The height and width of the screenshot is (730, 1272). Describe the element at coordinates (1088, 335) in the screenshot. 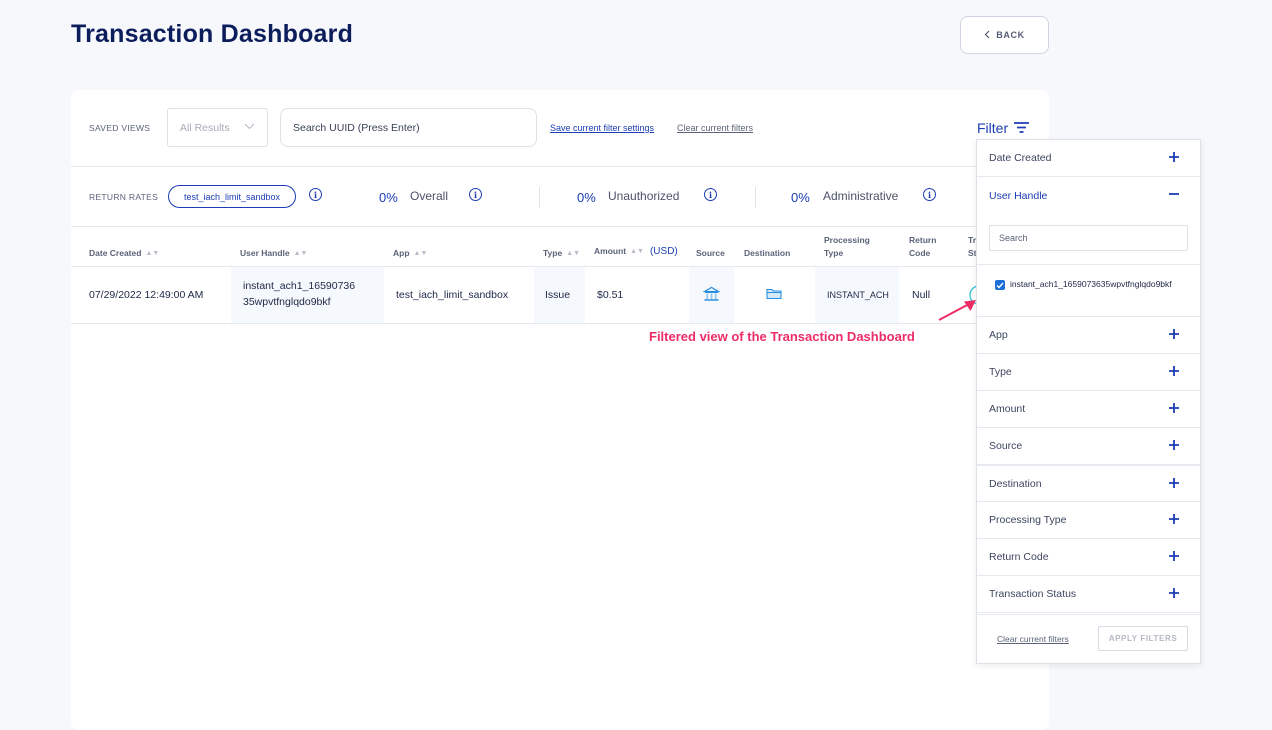

I see `filter-section-app: App` at that location.